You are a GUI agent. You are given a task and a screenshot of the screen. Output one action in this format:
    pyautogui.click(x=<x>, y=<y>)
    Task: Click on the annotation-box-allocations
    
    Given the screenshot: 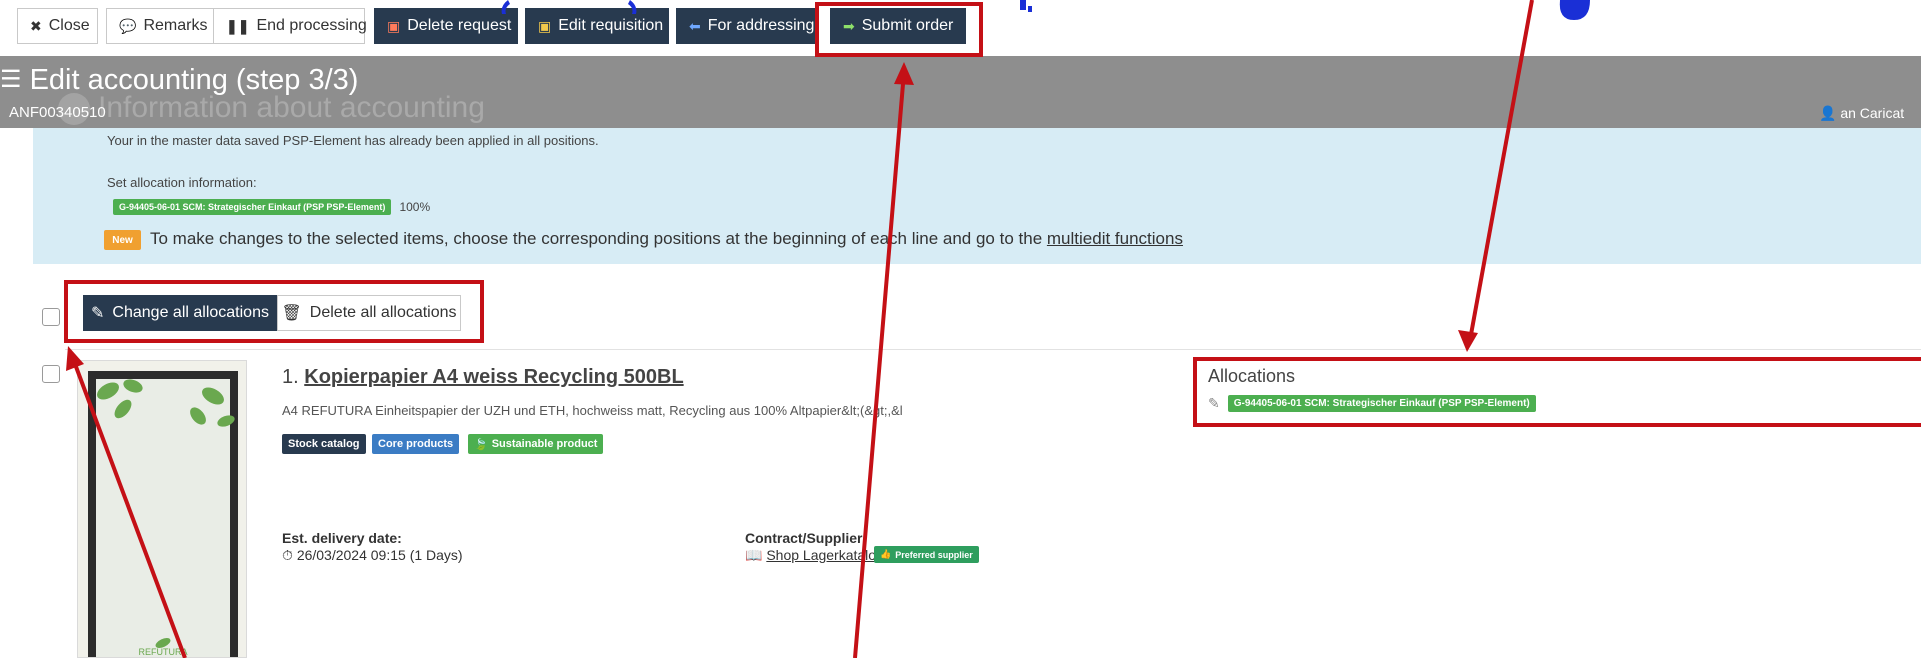 What is the action you would take?
    pyautogui.click(x=1557, y=392)
    